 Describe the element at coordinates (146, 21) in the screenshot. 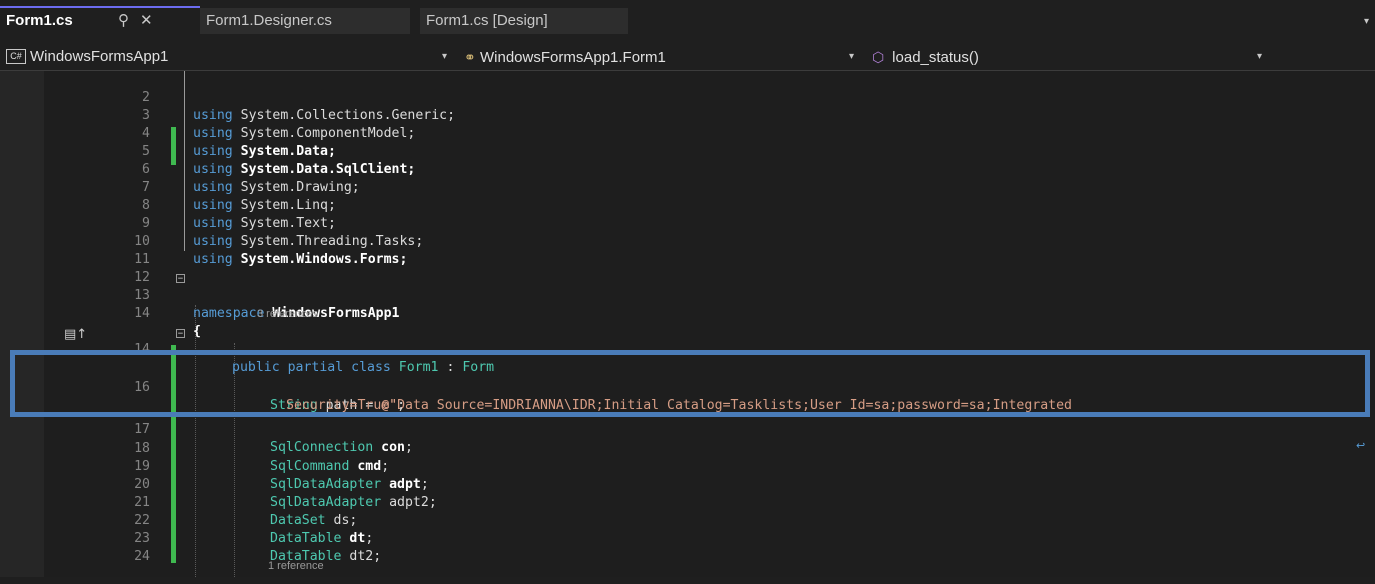

I see `close-icon: ✕` at that location.